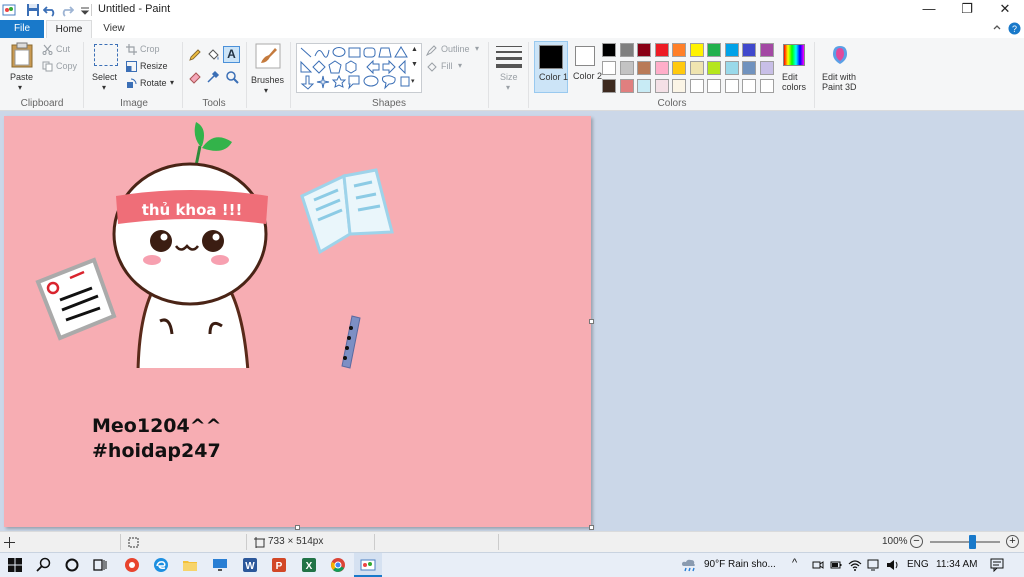  What do you see at coordinates (195, 77) in the screenshot?
I see `eraser-icon` at bounding box center [195, 77].